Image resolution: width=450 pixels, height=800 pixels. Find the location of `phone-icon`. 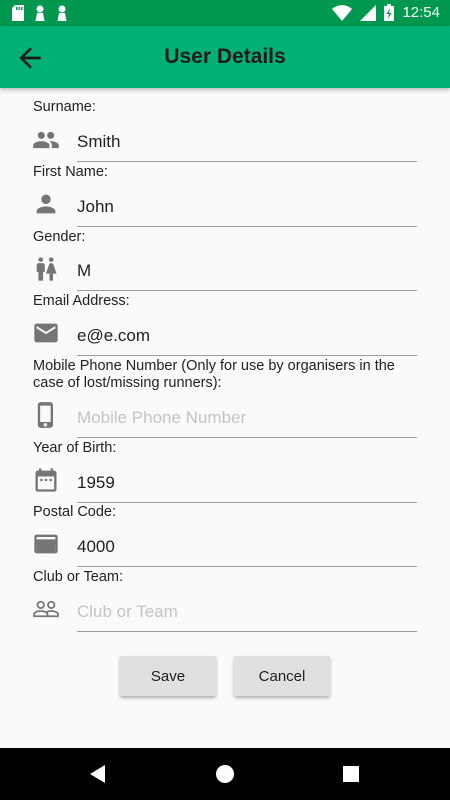

phone-icon is located at coordinates (45, 415).